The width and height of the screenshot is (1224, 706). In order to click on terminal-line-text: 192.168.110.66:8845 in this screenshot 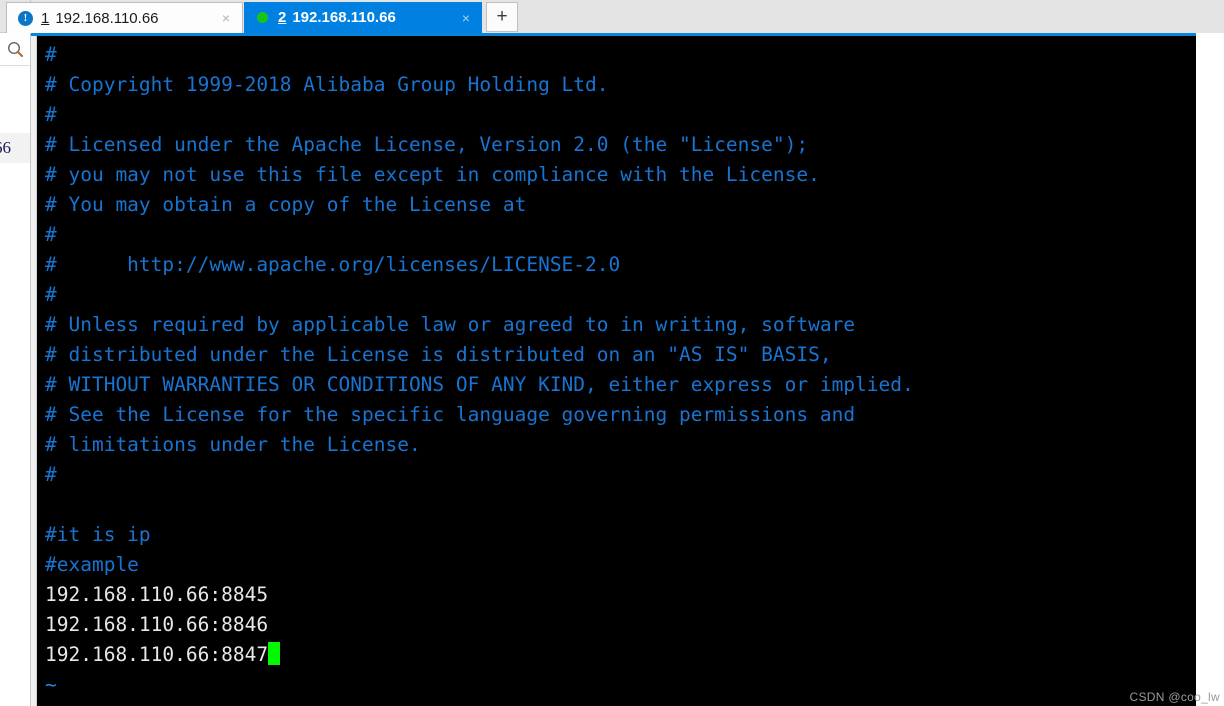, I will do `click(157, 594)`.